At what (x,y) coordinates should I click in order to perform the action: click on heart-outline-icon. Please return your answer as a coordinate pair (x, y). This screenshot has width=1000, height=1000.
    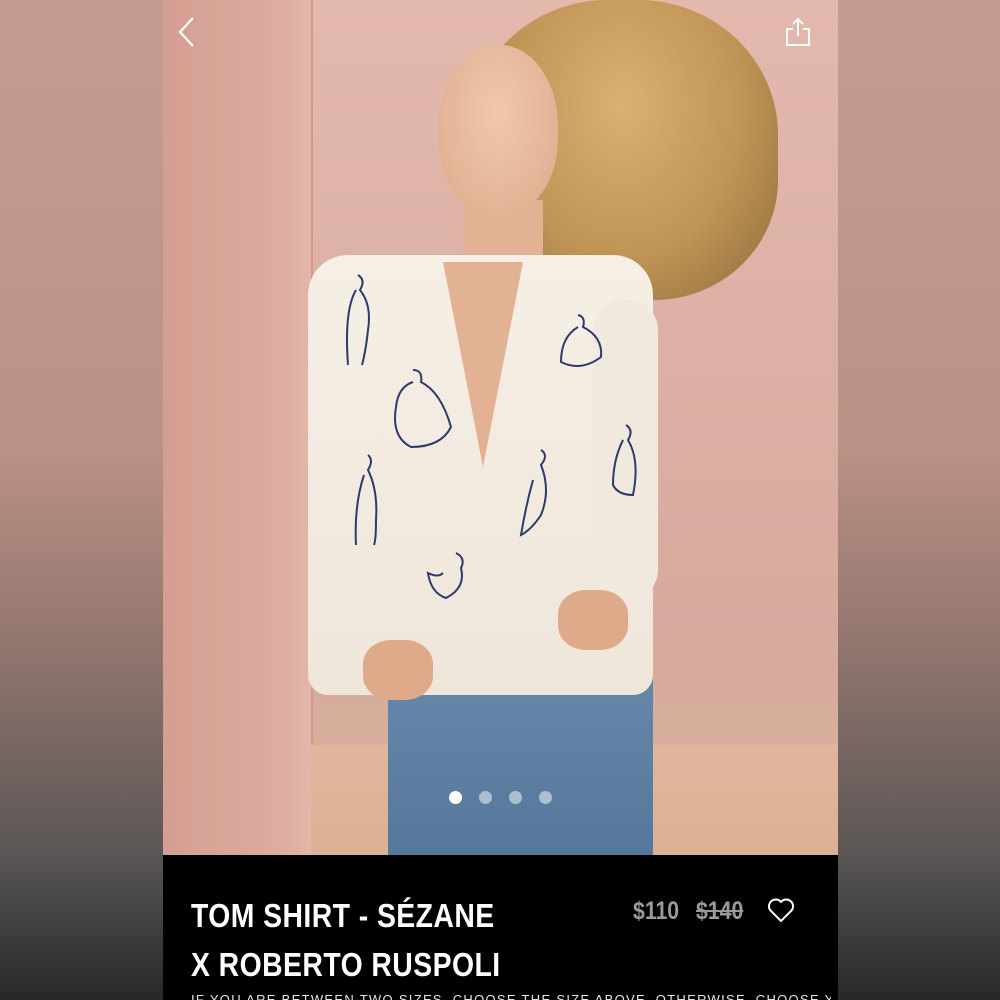
    Looking at the image, I should click on (781, 910).